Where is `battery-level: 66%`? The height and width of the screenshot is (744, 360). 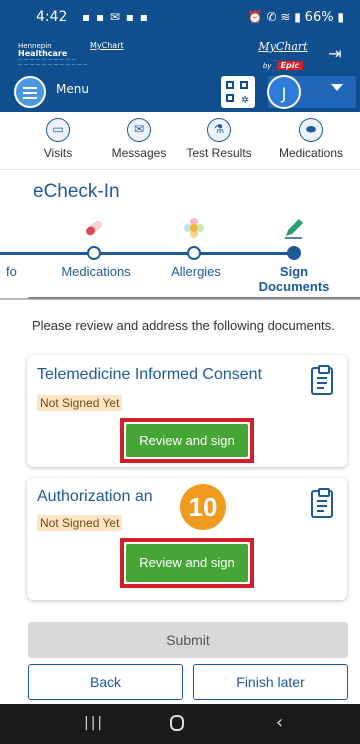 battery-level: 66% is located at coordinates (319, 17).